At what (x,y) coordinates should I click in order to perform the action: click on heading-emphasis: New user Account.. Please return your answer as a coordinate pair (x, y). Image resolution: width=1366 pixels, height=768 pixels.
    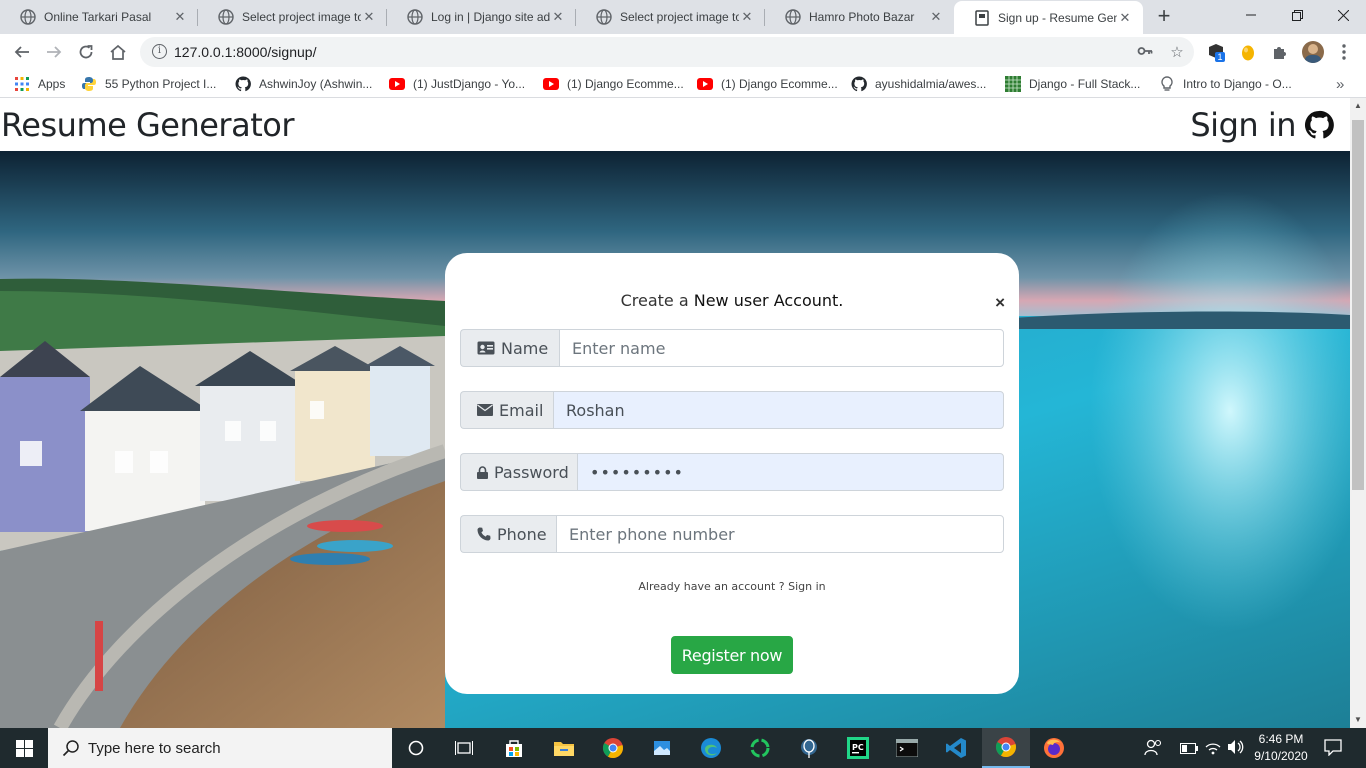
    Looking at the image, I should click on (768, 300).